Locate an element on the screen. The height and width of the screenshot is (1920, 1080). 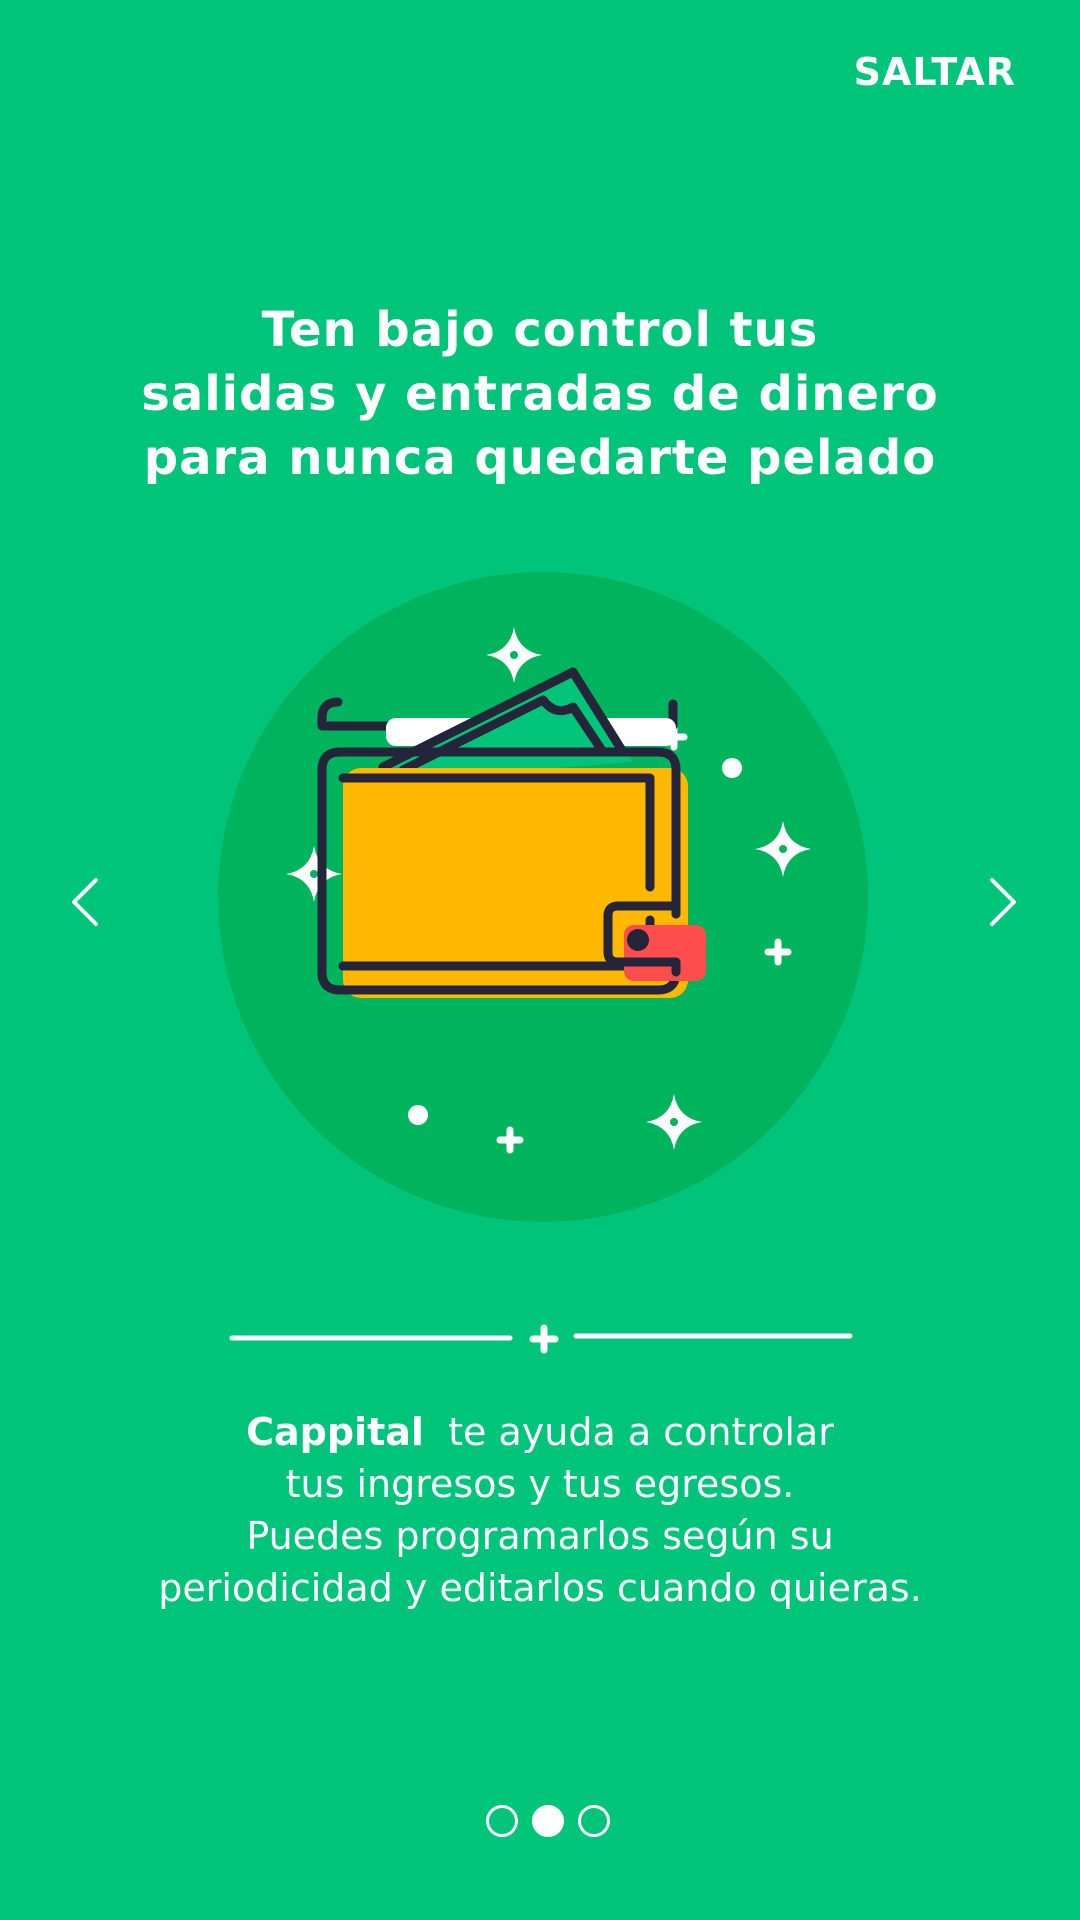
skip-button: SALTAR is located at coordinates (935, 72).